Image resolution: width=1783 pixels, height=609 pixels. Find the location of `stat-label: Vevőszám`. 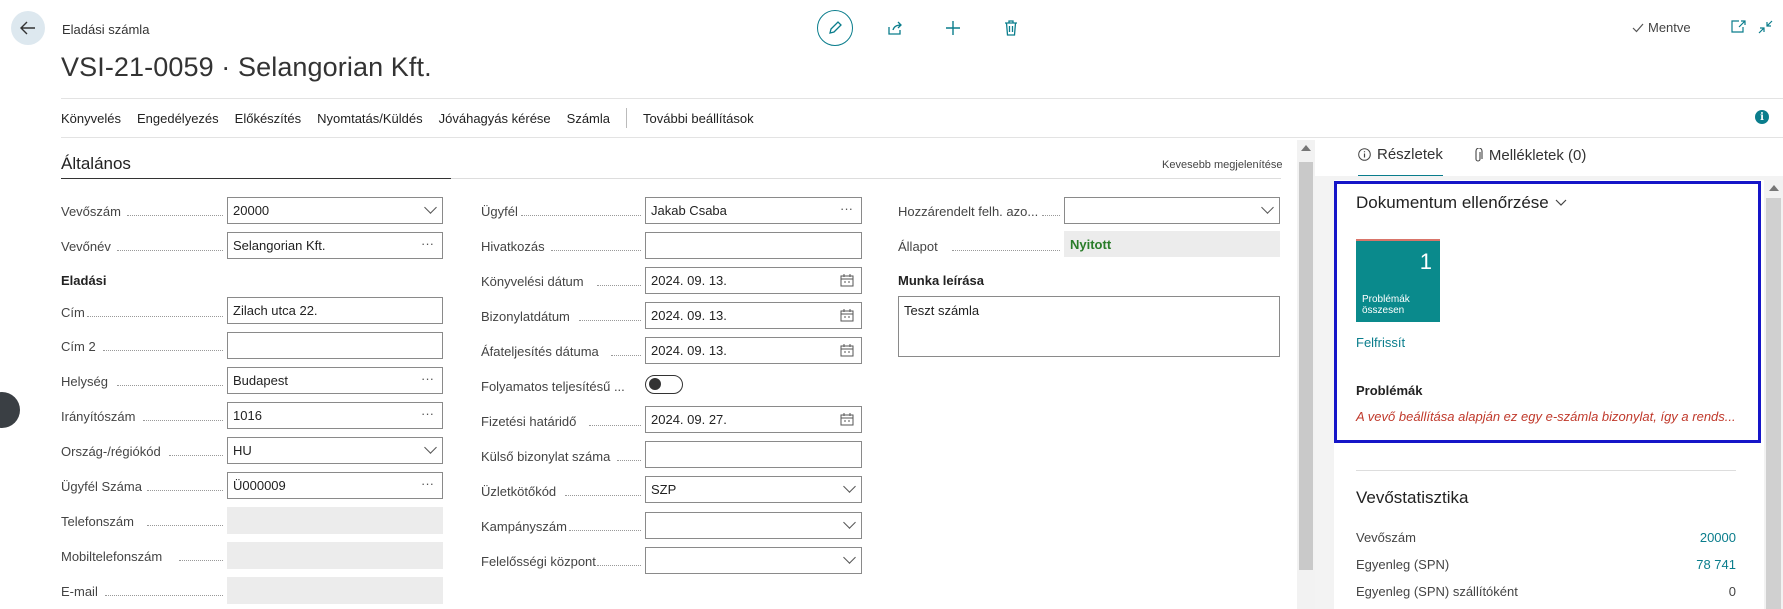

stat-label: Vevőszám is located at coordinates (1386, 537).